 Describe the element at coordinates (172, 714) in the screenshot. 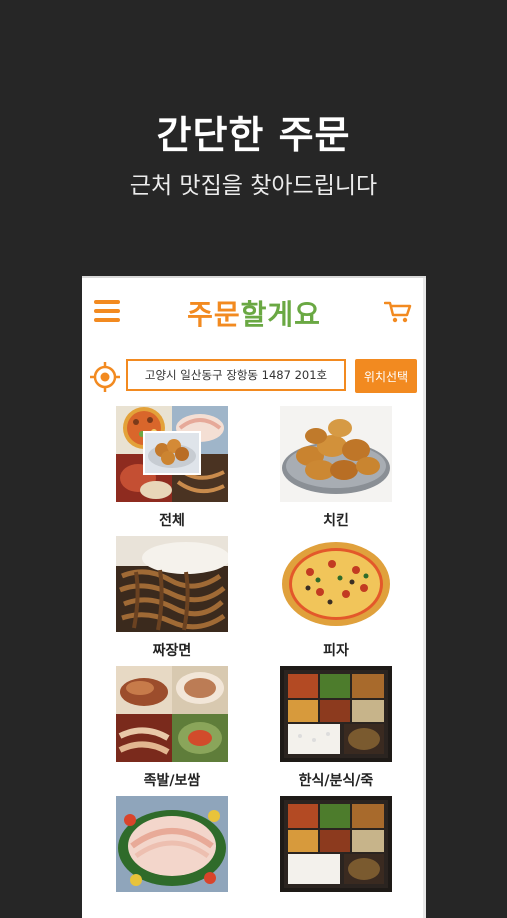

I see `category-jokbal-bossam-image` at that location.